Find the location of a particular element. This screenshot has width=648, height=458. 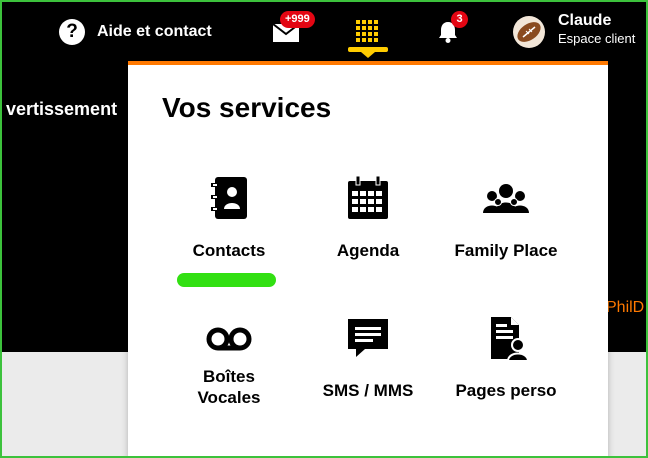

calendar-icon is located at coordinates (368, 198).